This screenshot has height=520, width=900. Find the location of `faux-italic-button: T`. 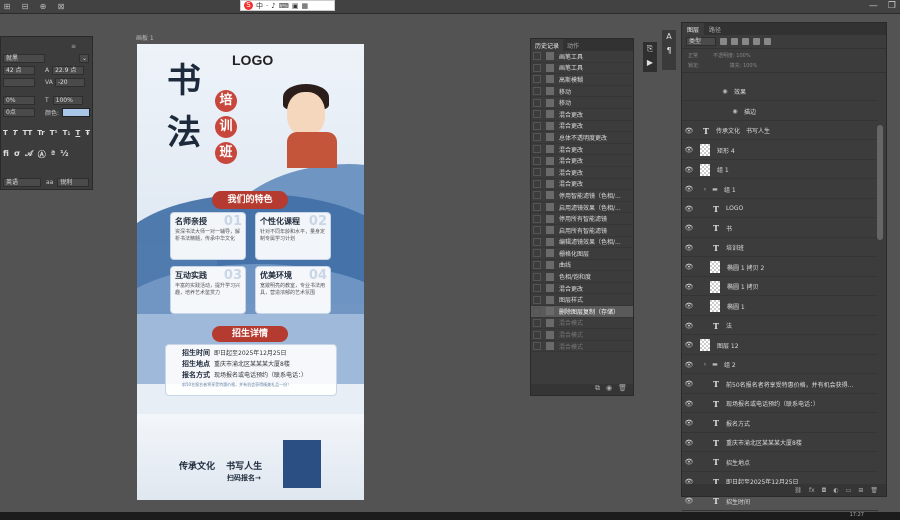

faux-italic-button: T is located at coordinates (15, 133).